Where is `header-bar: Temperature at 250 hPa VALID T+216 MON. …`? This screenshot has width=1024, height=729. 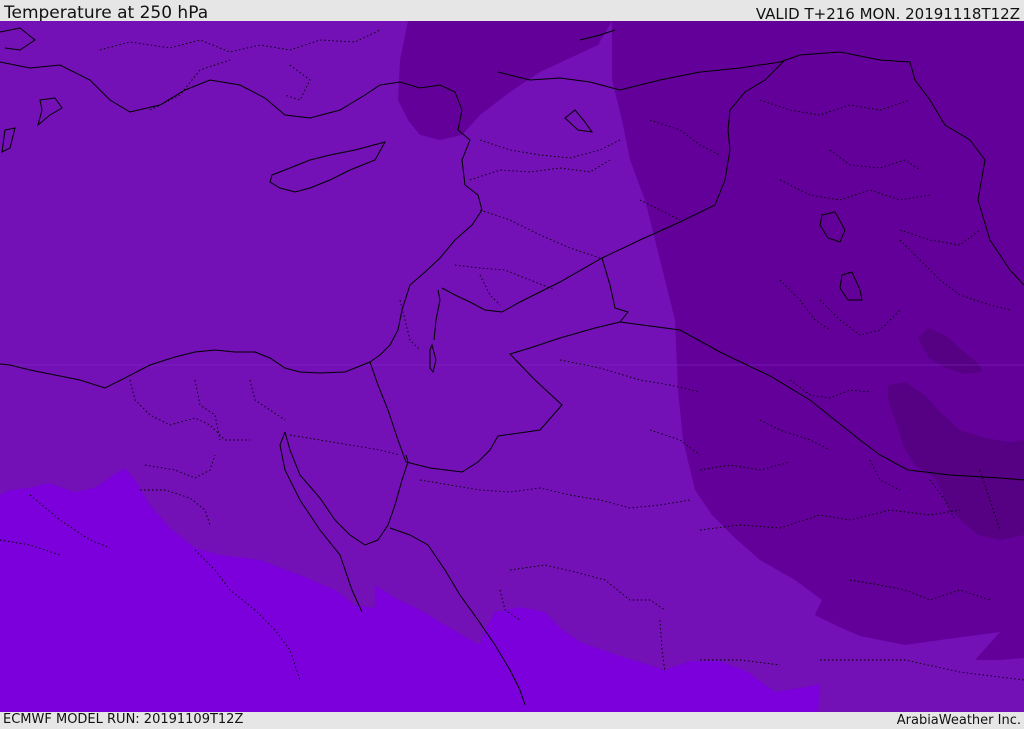 header-bar: Temperature at 250 hPa VALID T+216 MON. … is located at coordinates (512, 11).